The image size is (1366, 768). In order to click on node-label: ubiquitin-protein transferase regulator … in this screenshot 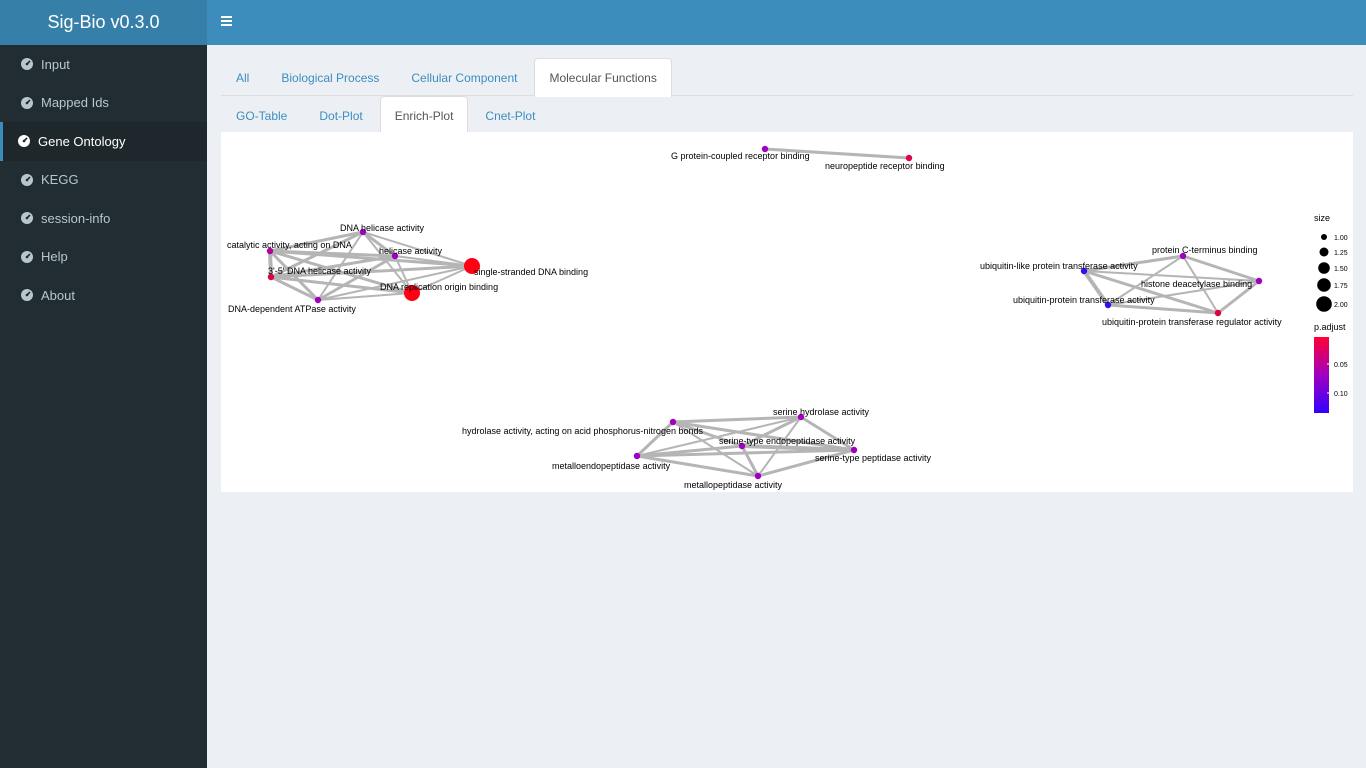, I will do `click(1192, 322)`.